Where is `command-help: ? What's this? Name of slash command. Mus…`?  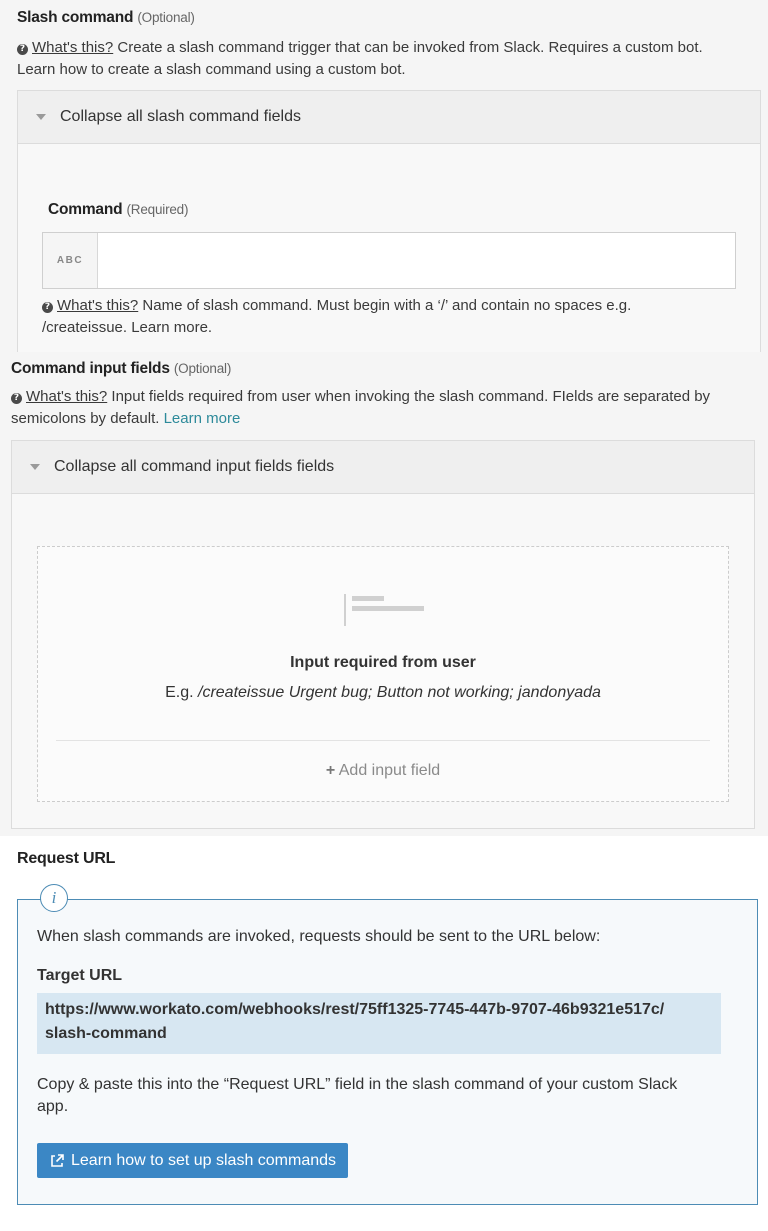 command-help: ? What's this? Name of slash command. Mus… is located at coordinates (392, 306).